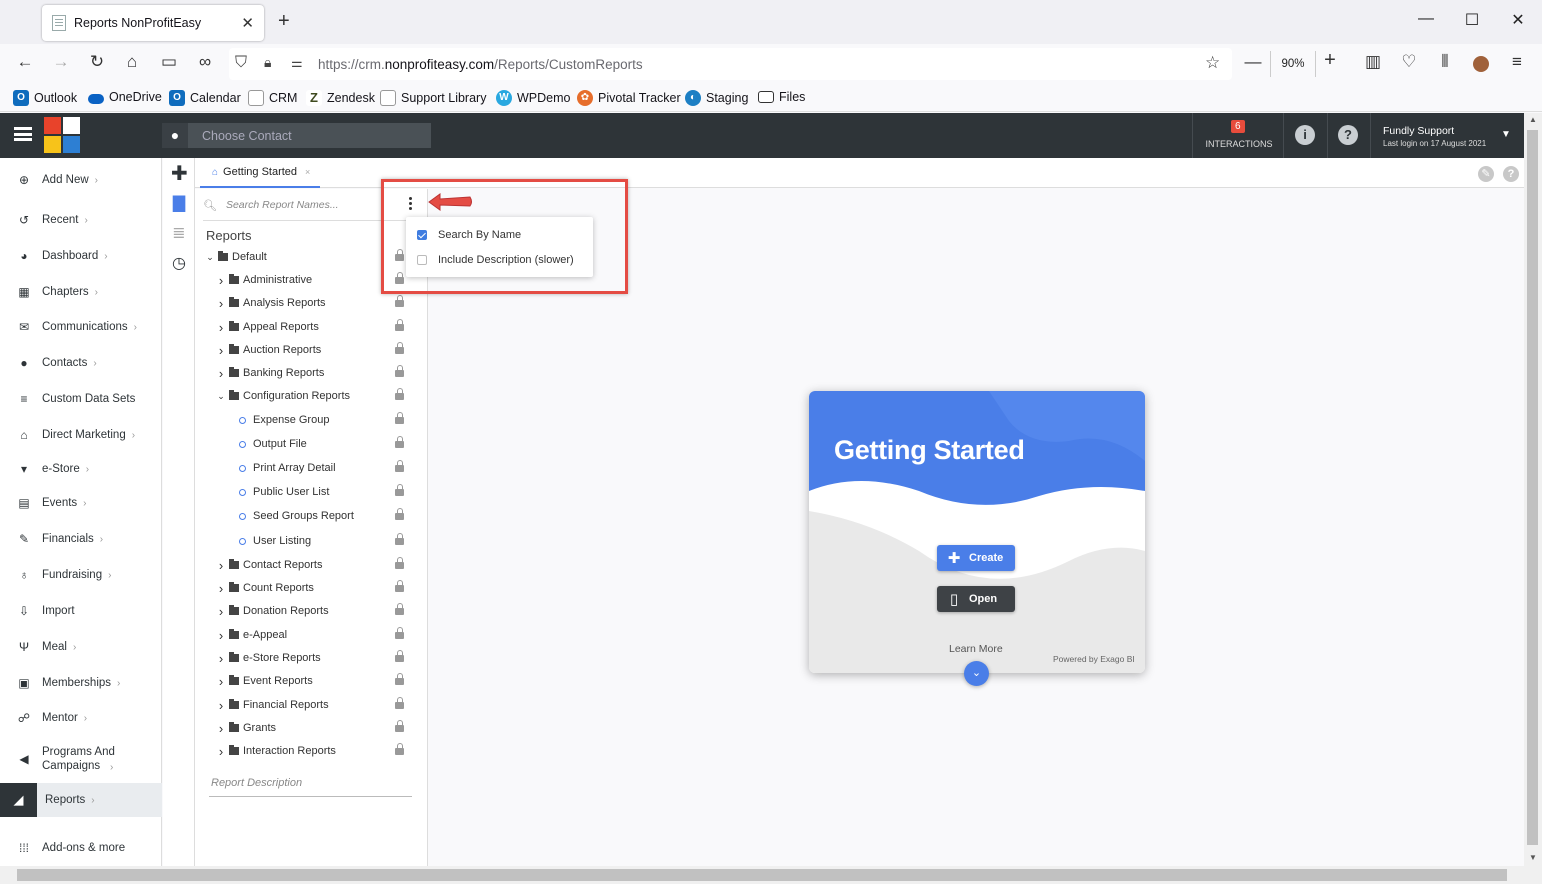 This screenshot has width=1542, height=884. What do you see at coordinates (23, 134) in the screenshot?
I see `hamburger-menu-icon` at bounding box center [23, 134].